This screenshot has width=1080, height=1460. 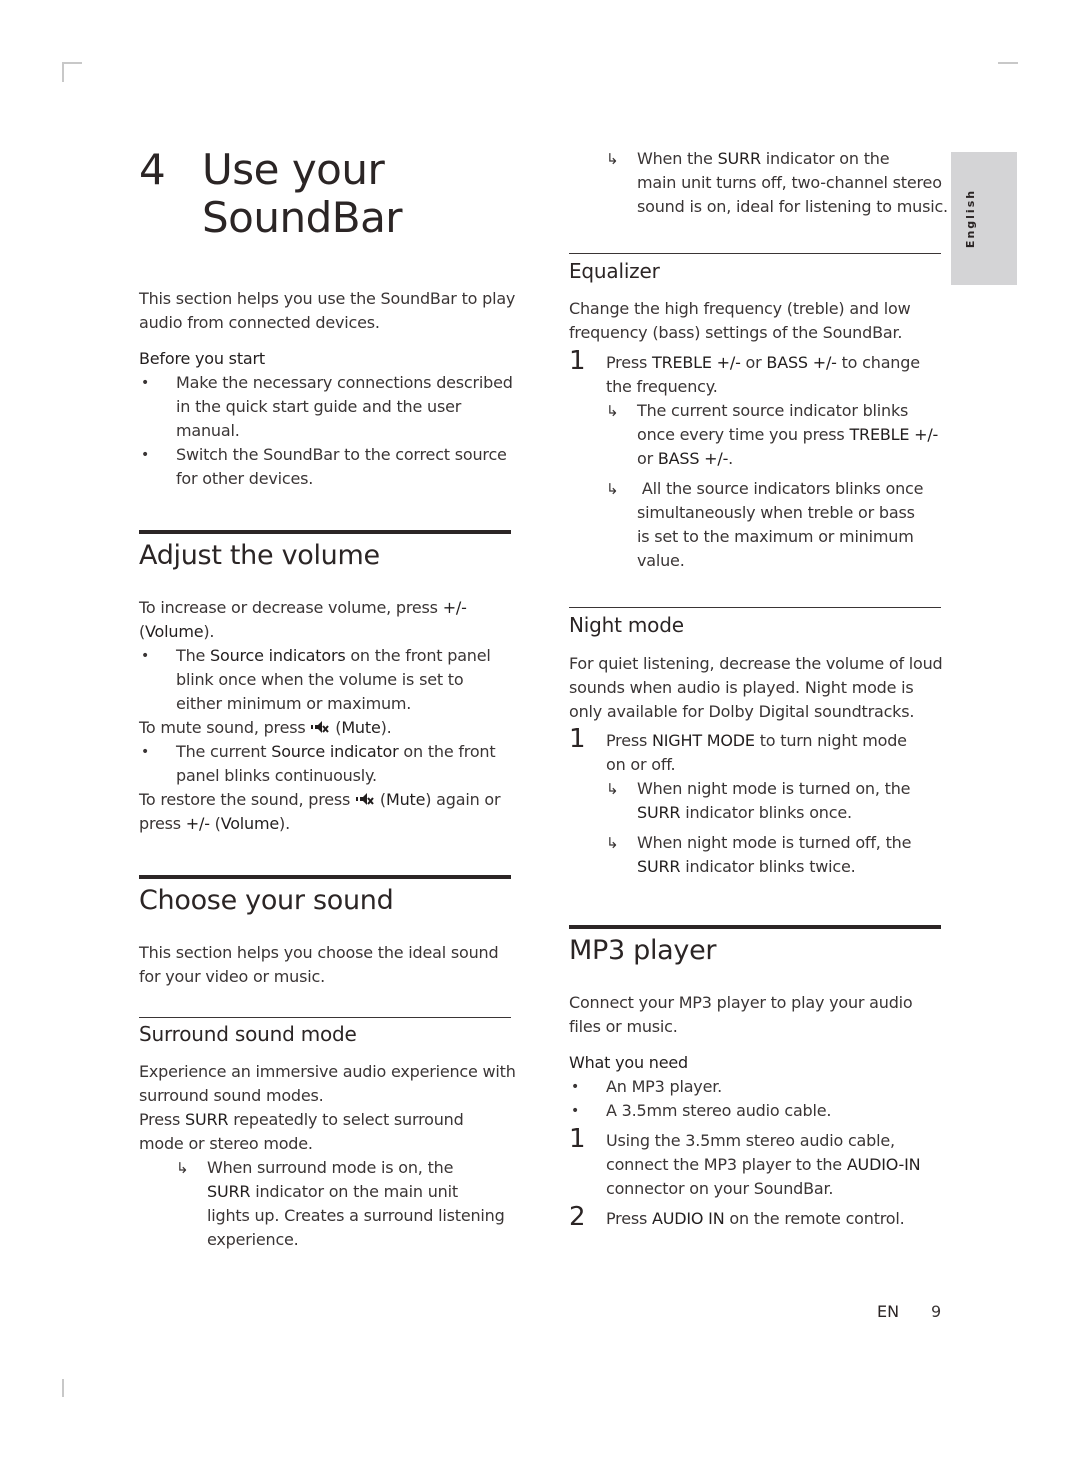 What do you see at coordinates (291, 607) in the screenshot?
I see `text: To increase or decrease volume, press` at bounding box center [291, 607].